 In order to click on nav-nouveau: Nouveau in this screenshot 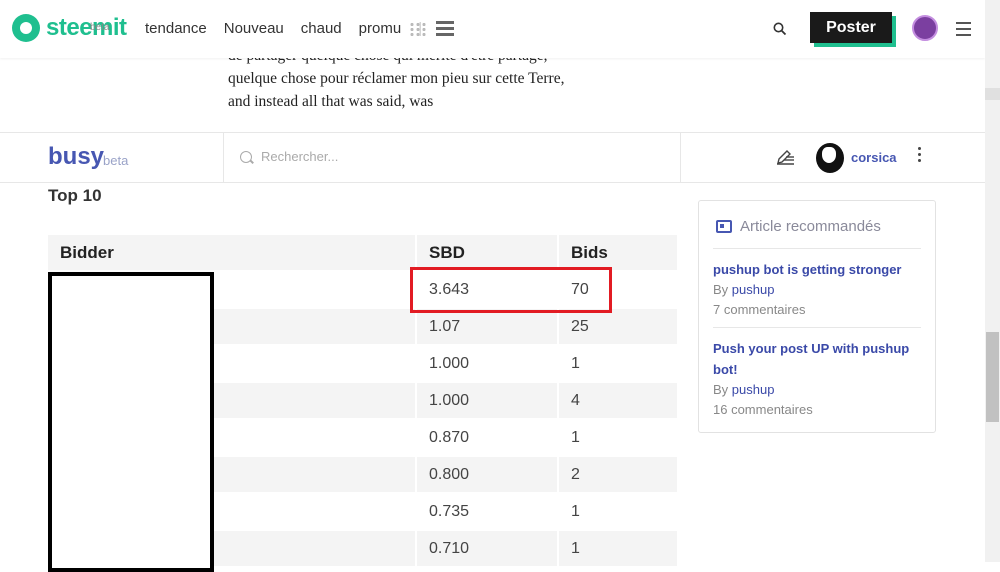, I will do `click(254, 28)`.